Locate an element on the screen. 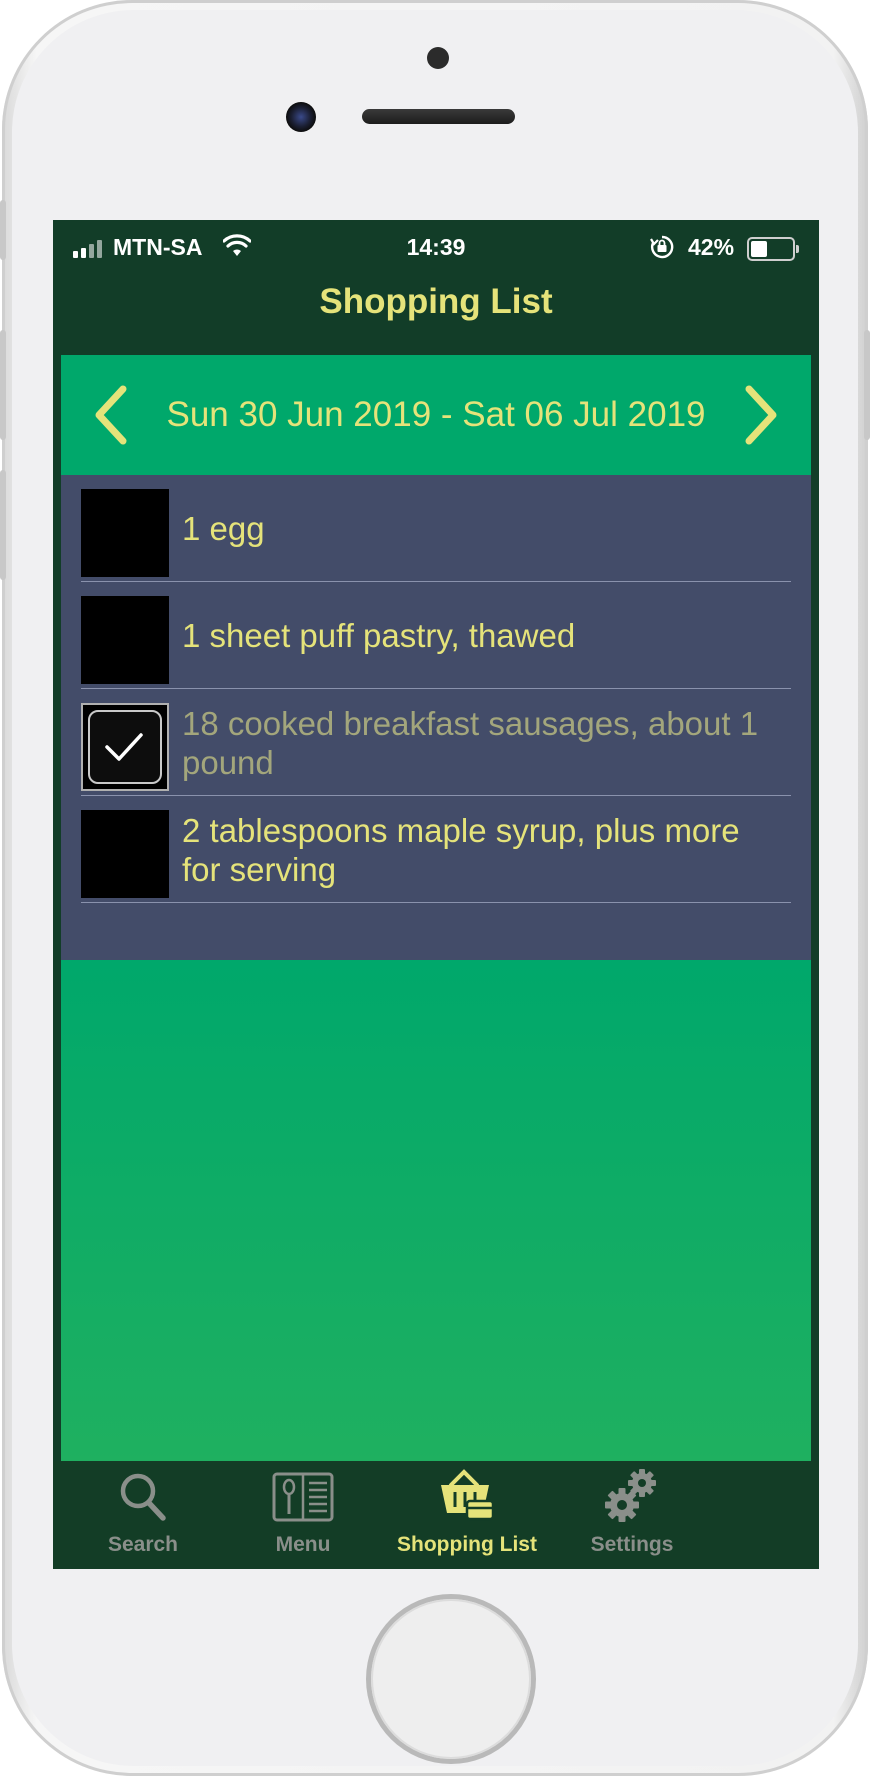 The width and height of the screenshot is (871, 1776). rotation-lock-icon is located at coordinates (662, 250).